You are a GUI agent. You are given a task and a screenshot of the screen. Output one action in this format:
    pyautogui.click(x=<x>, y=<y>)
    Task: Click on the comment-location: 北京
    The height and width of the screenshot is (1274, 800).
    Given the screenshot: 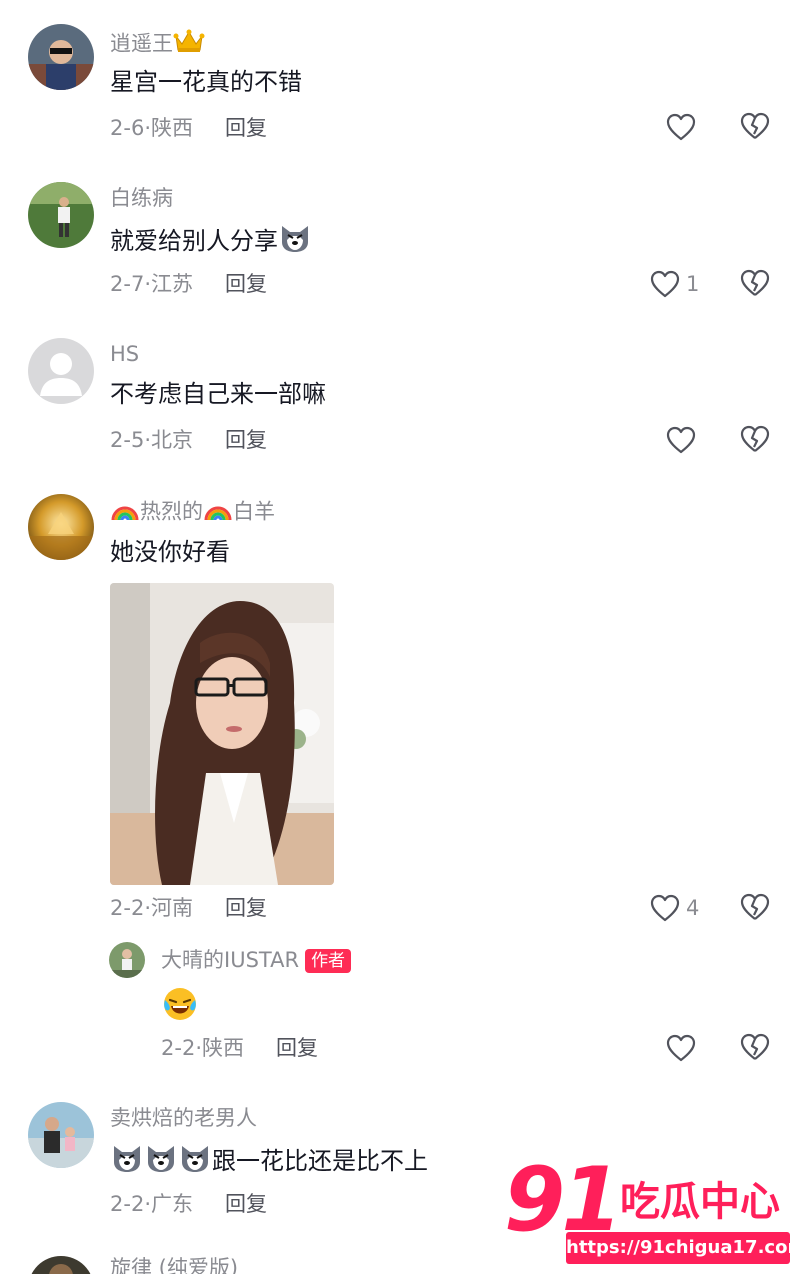 What is the action you would take?
    pyautogui.click(x=172, y=440)
    